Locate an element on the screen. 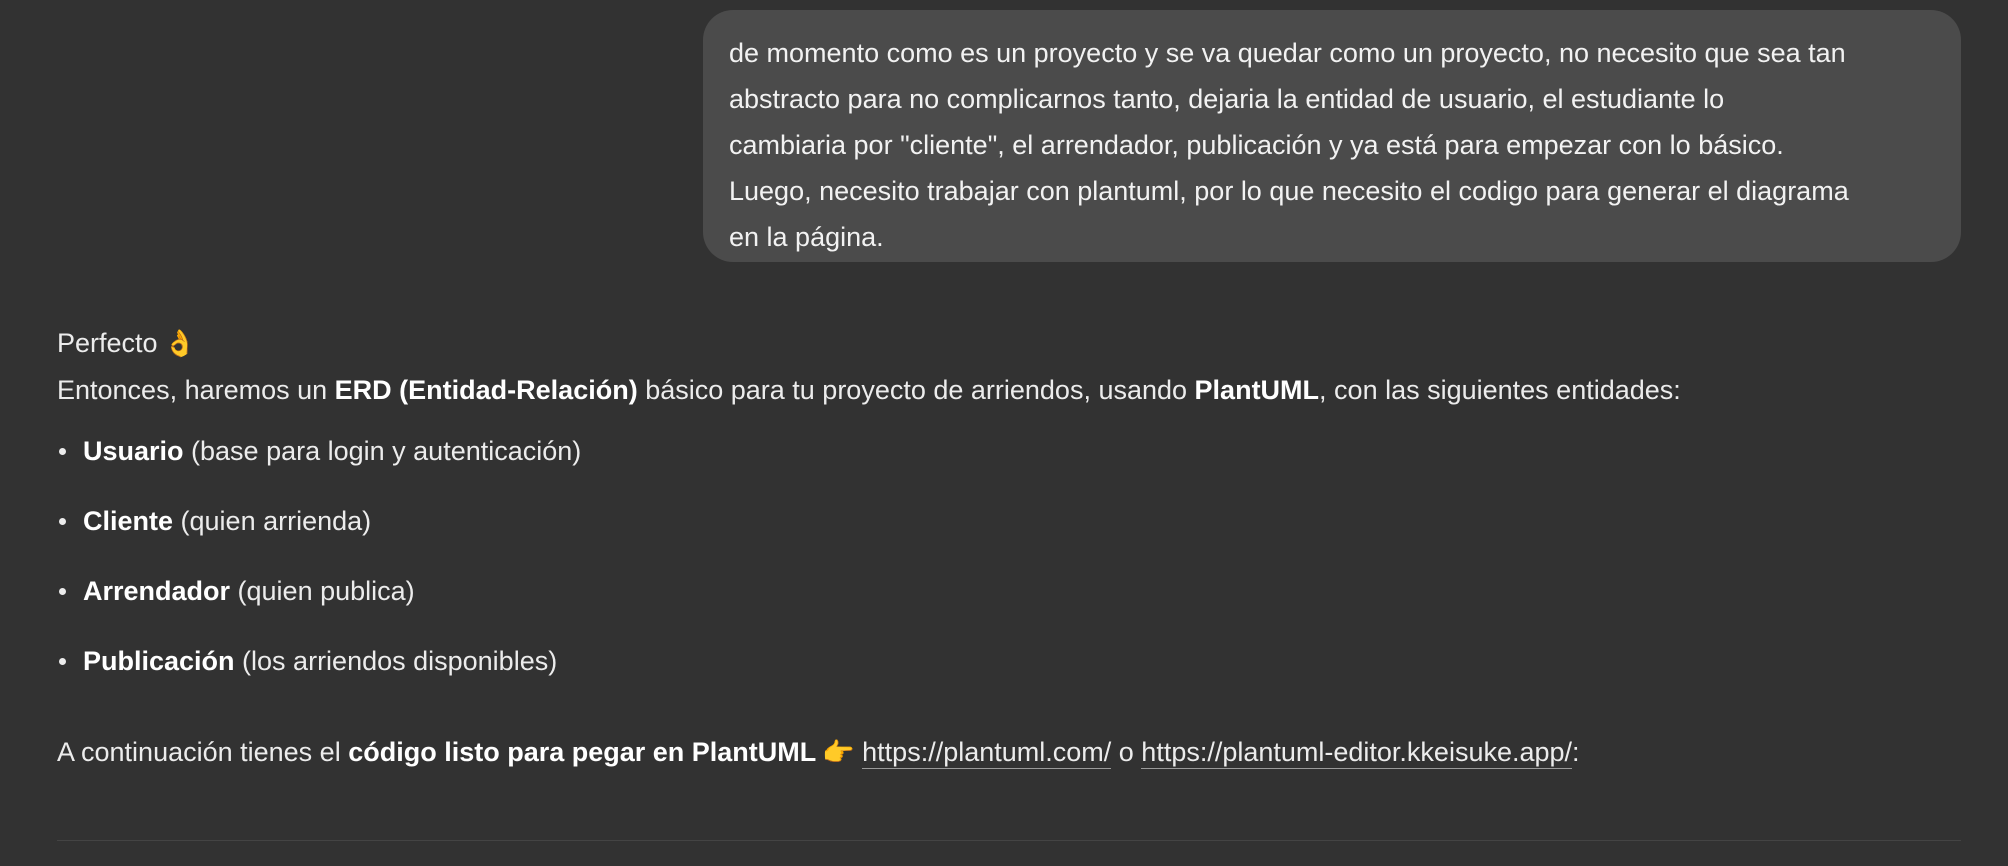  list-item: Cliente (quien arrienda) is located at coordinates (1007, 530).